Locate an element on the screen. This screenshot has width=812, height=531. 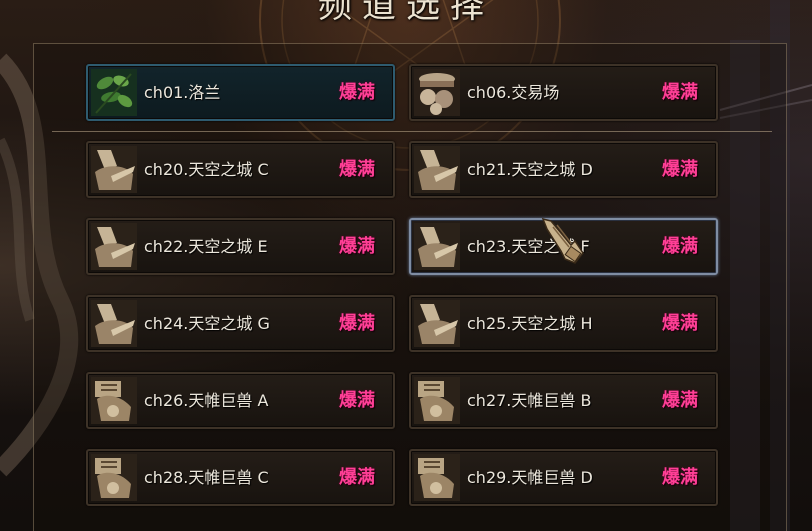
channel-name: ch20.天空之城 C is located at coordinates (206, 169).